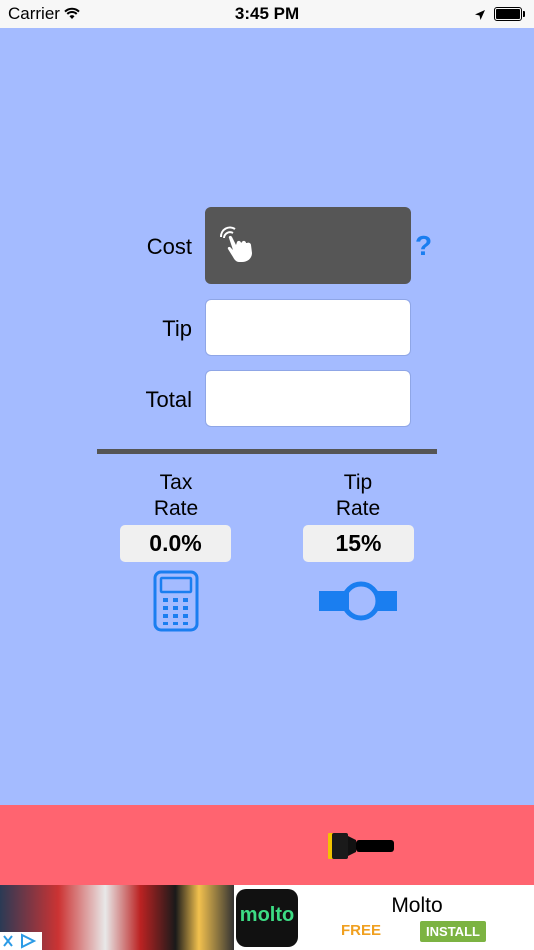  I want to click on question-icon: ?, so click(423, 246).